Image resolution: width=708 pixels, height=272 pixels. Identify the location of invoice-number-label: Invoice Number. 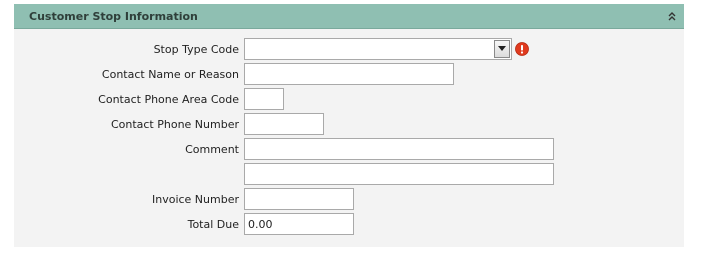
(195, 199).